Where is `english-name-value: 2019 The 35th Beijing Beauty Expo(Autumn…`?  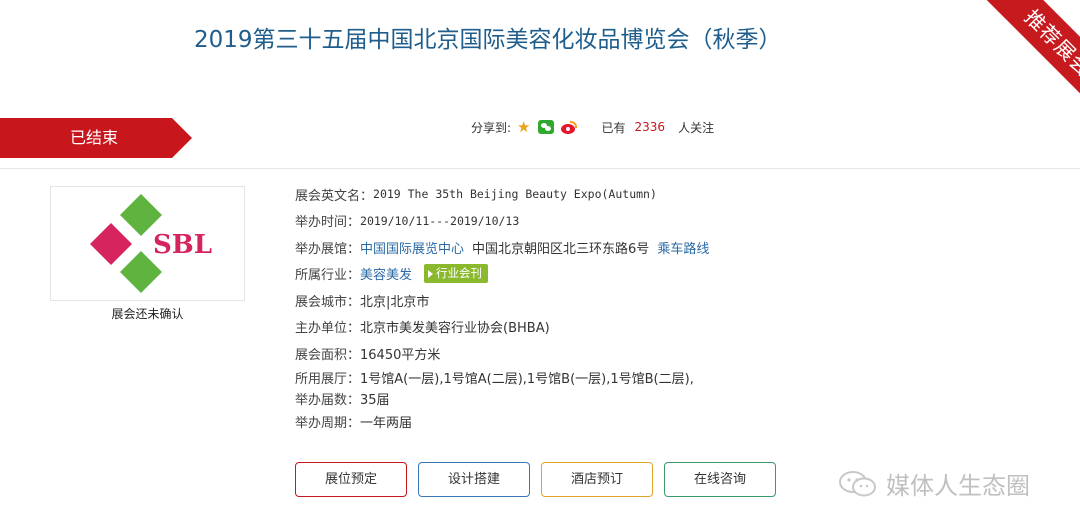 english-name-value: 2019 The 35th Beijing Beauty Expo(Autumn… is located at coordinates (515, 194).